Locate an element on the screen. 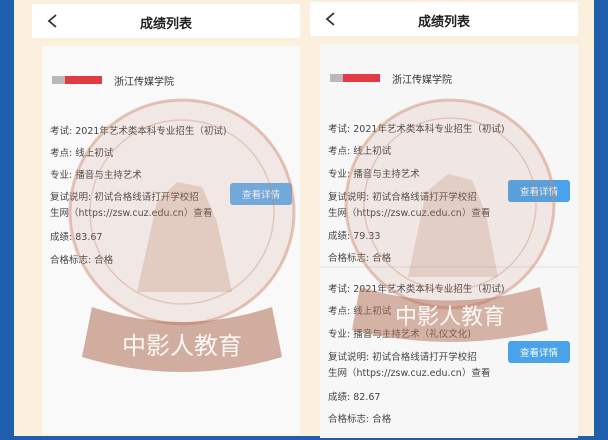  major-line: 专业: 播音与主持艺术（礼仪文化) is located at coordinates (399, 334).